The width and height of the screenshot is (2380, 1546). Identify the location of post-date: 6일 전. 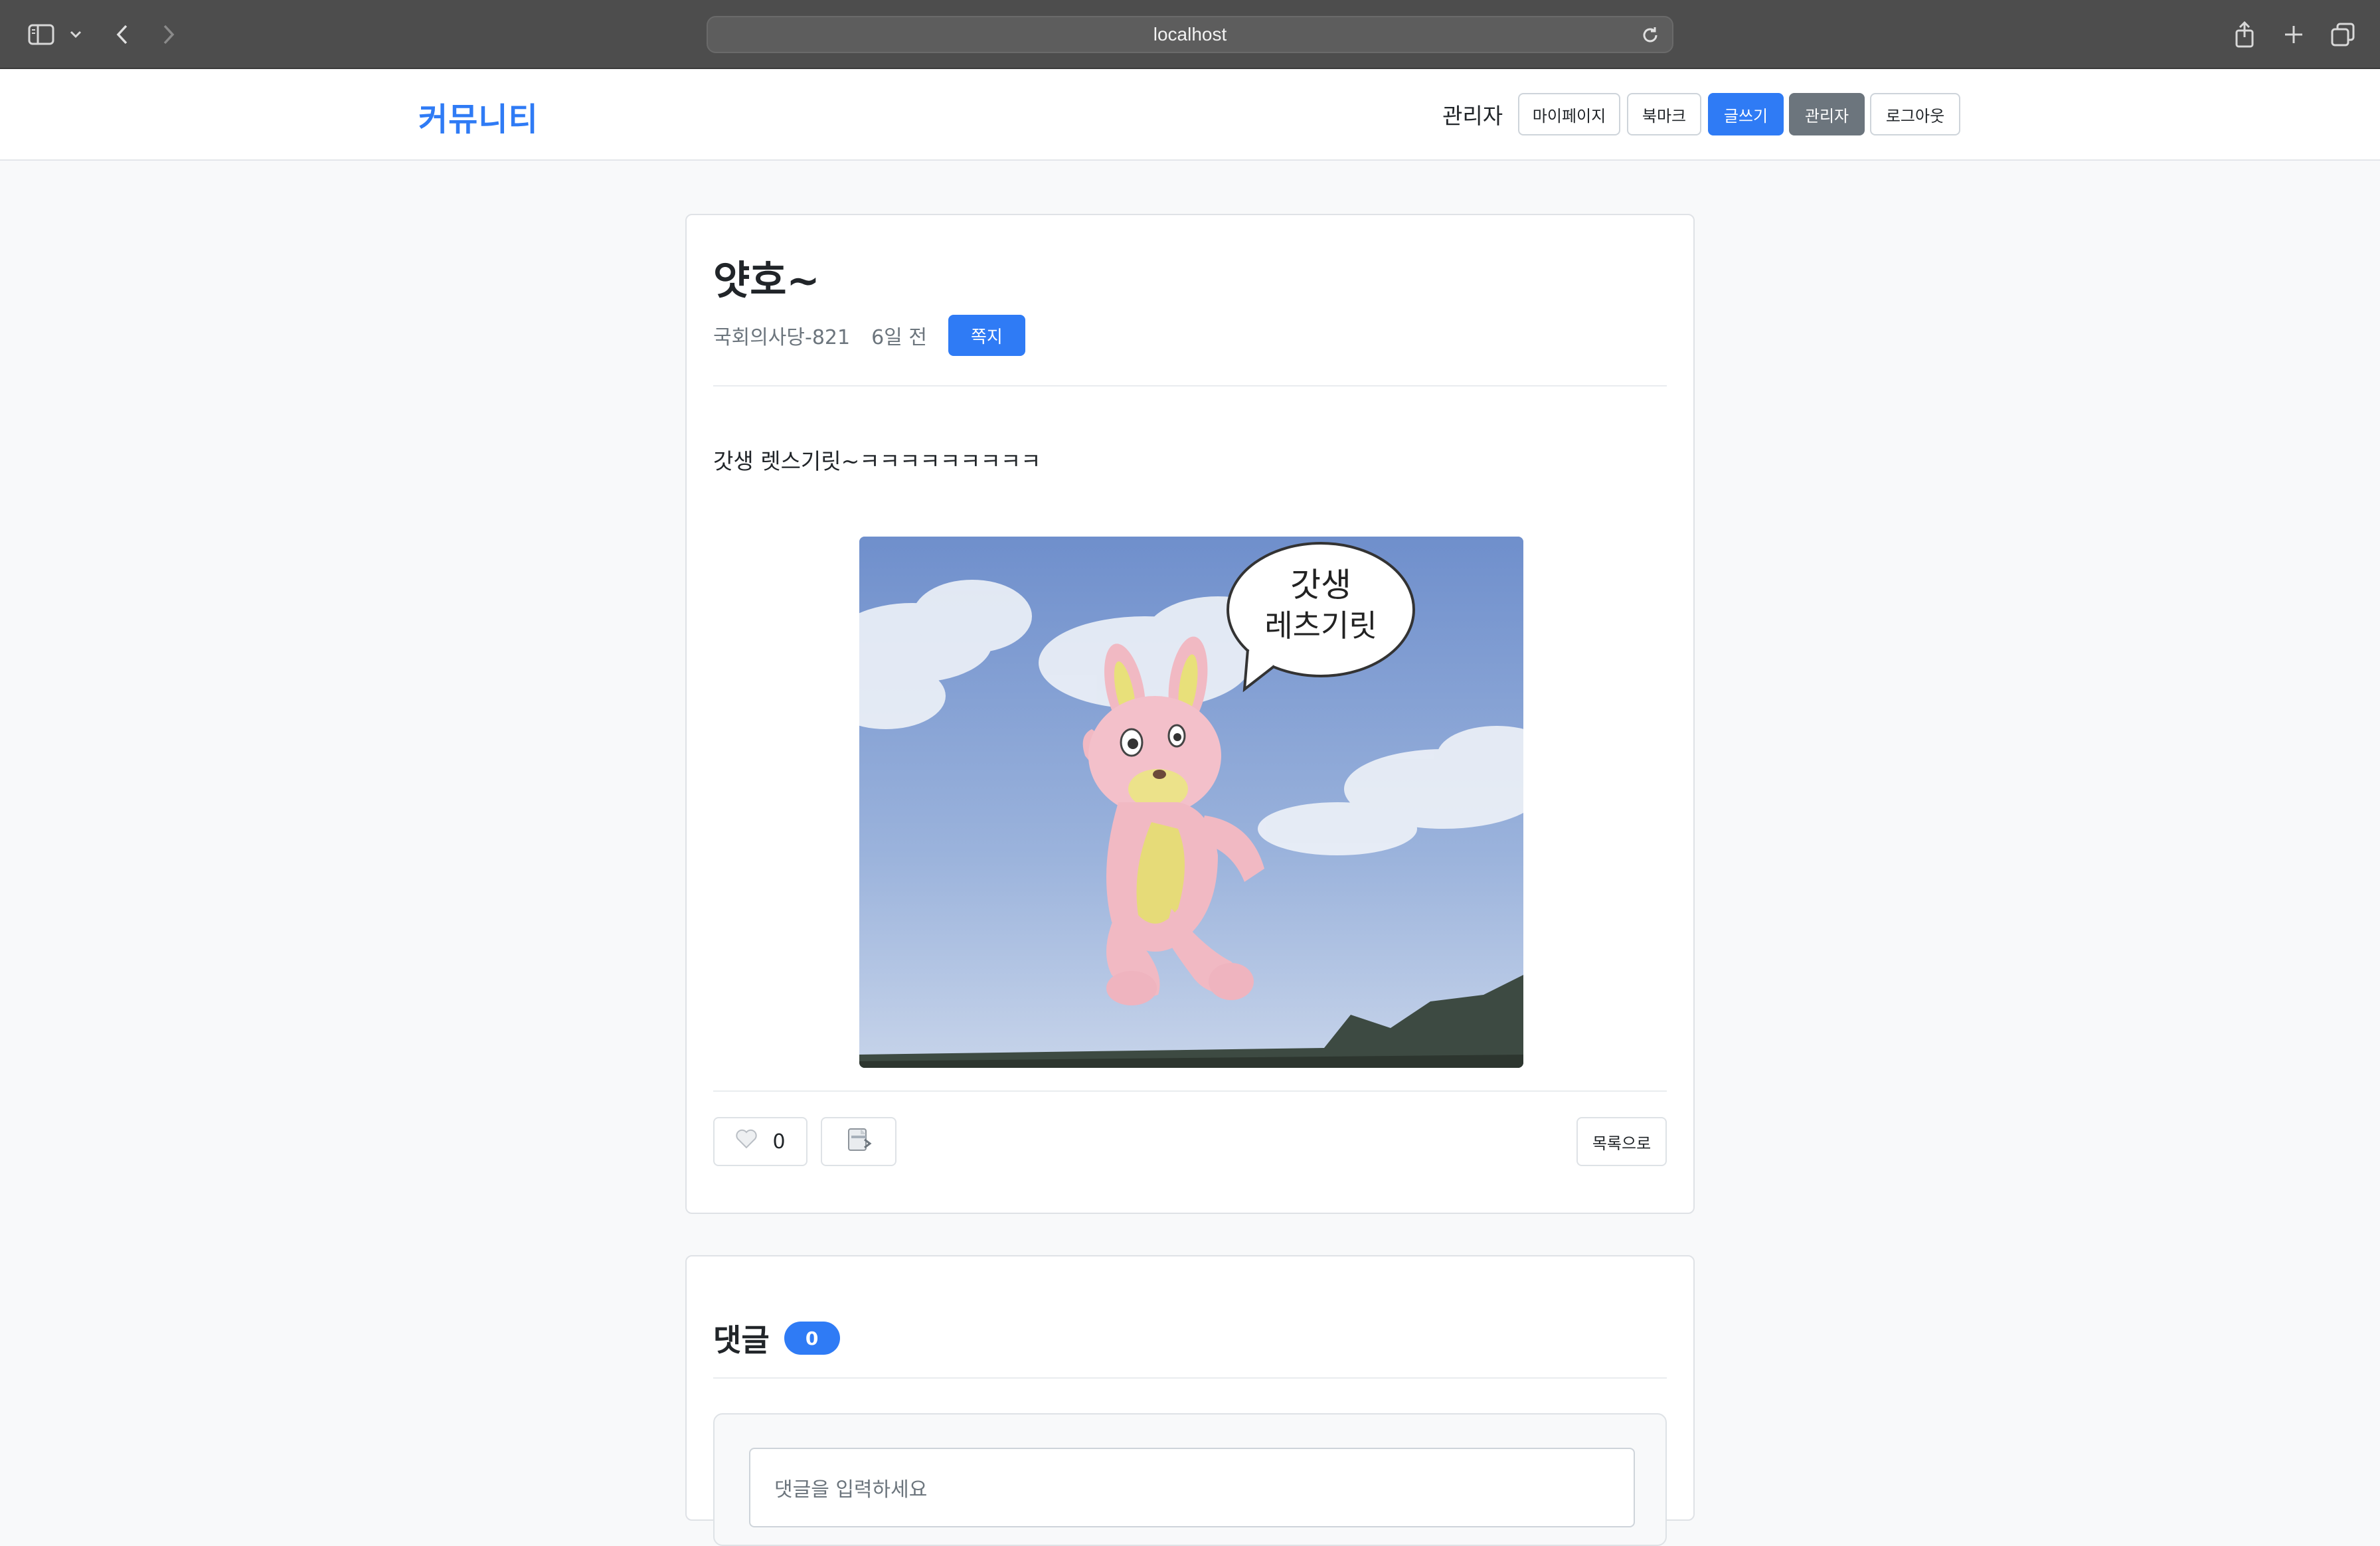
(899, 337).